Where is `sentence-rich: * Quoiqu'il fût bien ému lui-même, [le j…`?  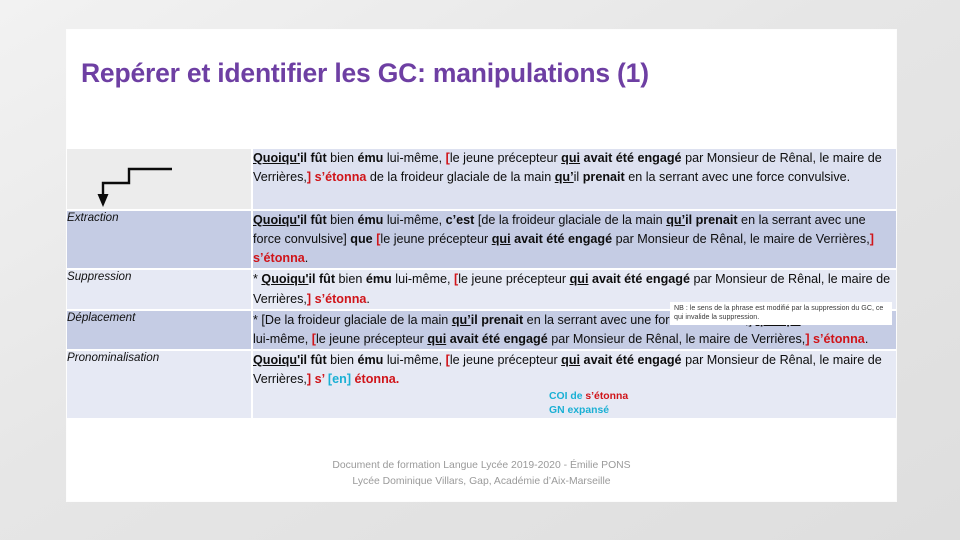
sentence-rich: * Quoiqu'il fût bien ému lui-même, [le j… is located at coordinates (572, 289).